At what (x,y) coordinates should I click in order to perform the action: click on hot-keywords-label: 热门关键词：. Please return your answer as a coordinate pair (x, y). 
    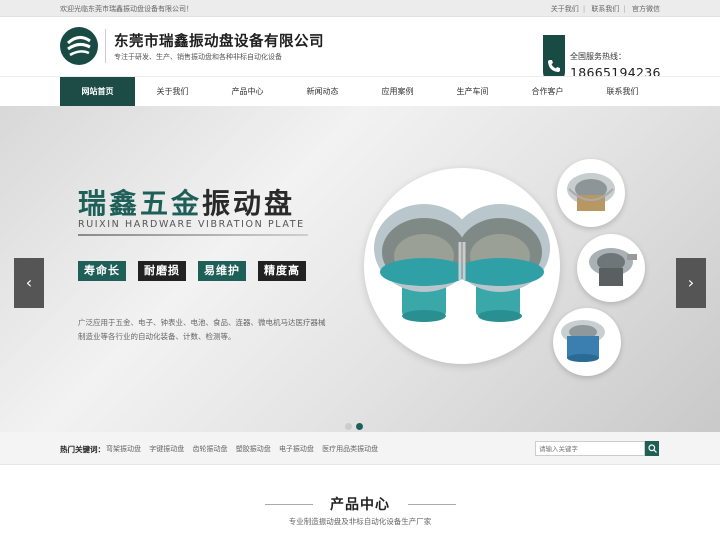
    Looking at the image, I should click on (82, 449).